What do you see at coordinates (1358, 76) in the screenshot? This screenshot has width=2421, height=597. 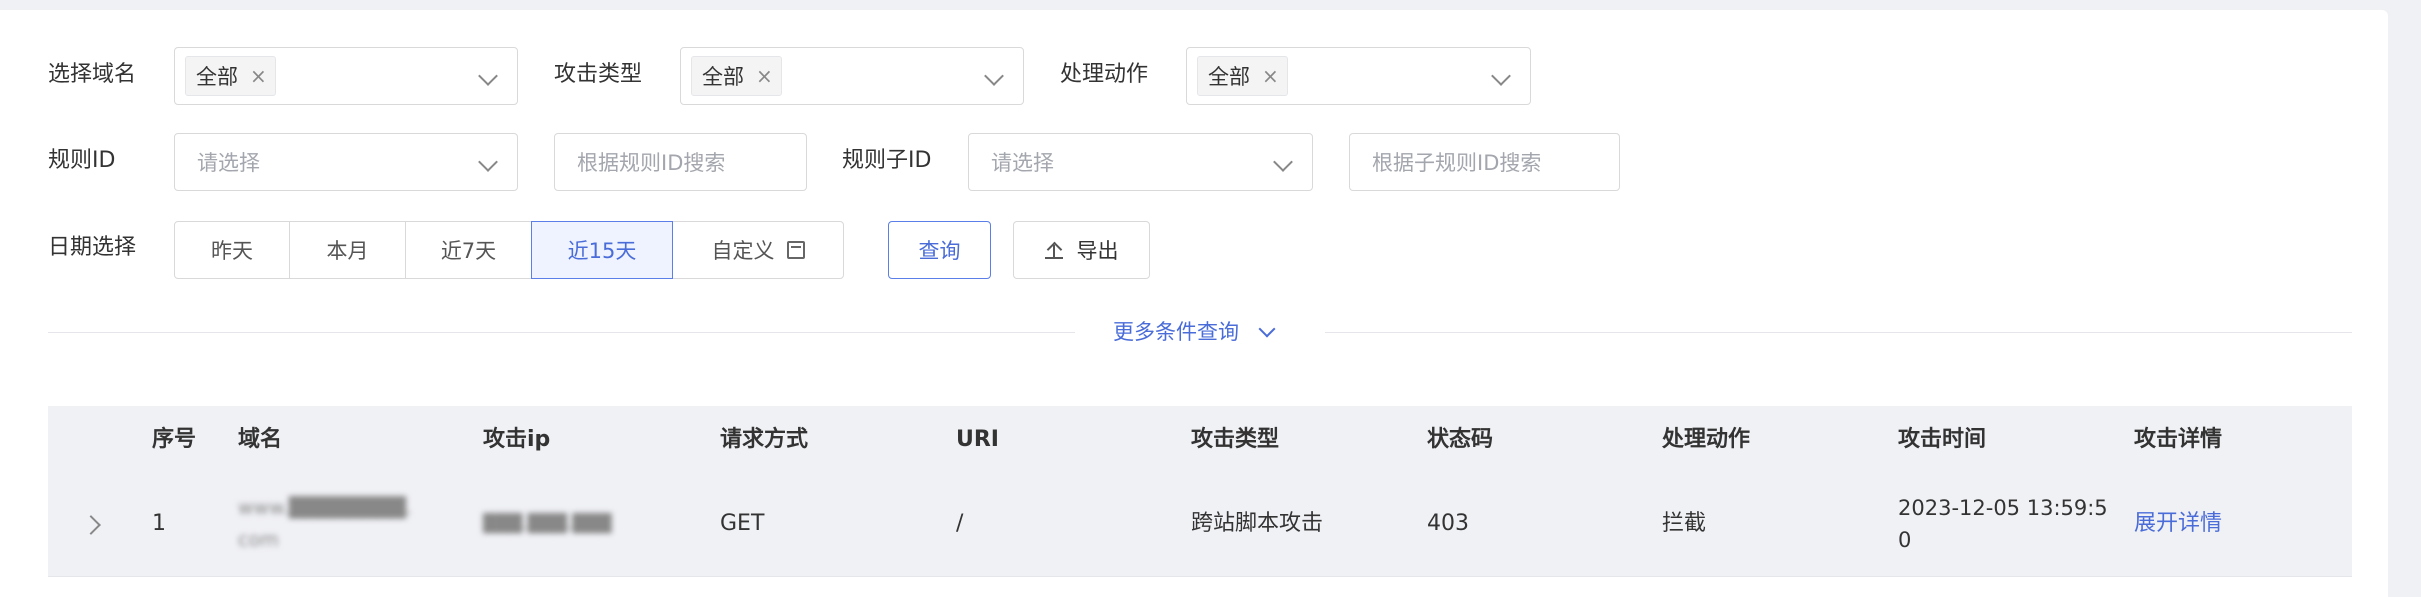 I see `action-select: 全部 ×` at bounding box center [1358, 76].